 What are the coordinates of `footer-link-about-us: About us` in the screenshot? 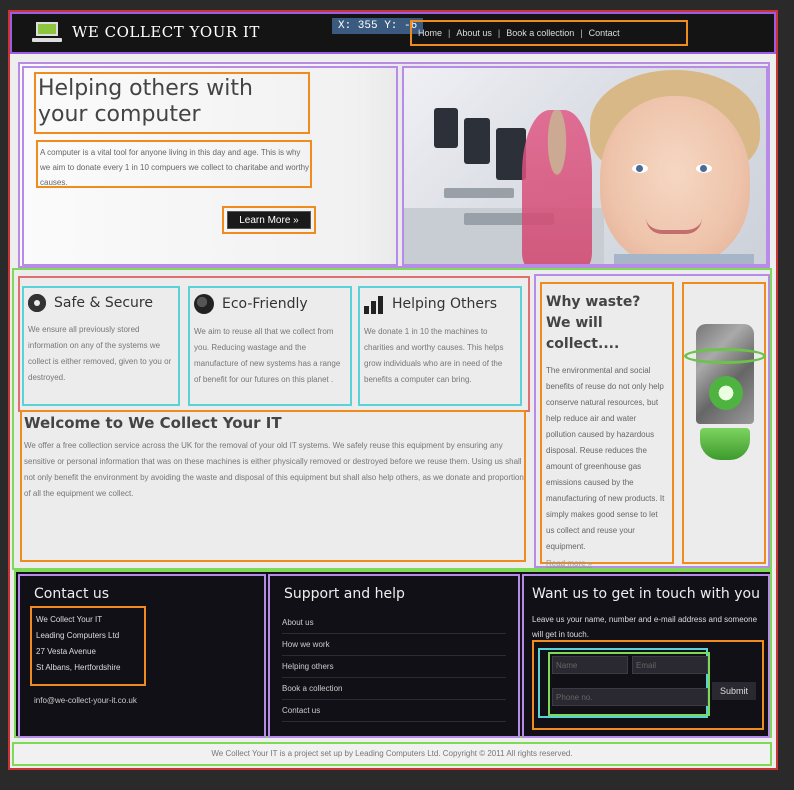 It's located at (394, 623).